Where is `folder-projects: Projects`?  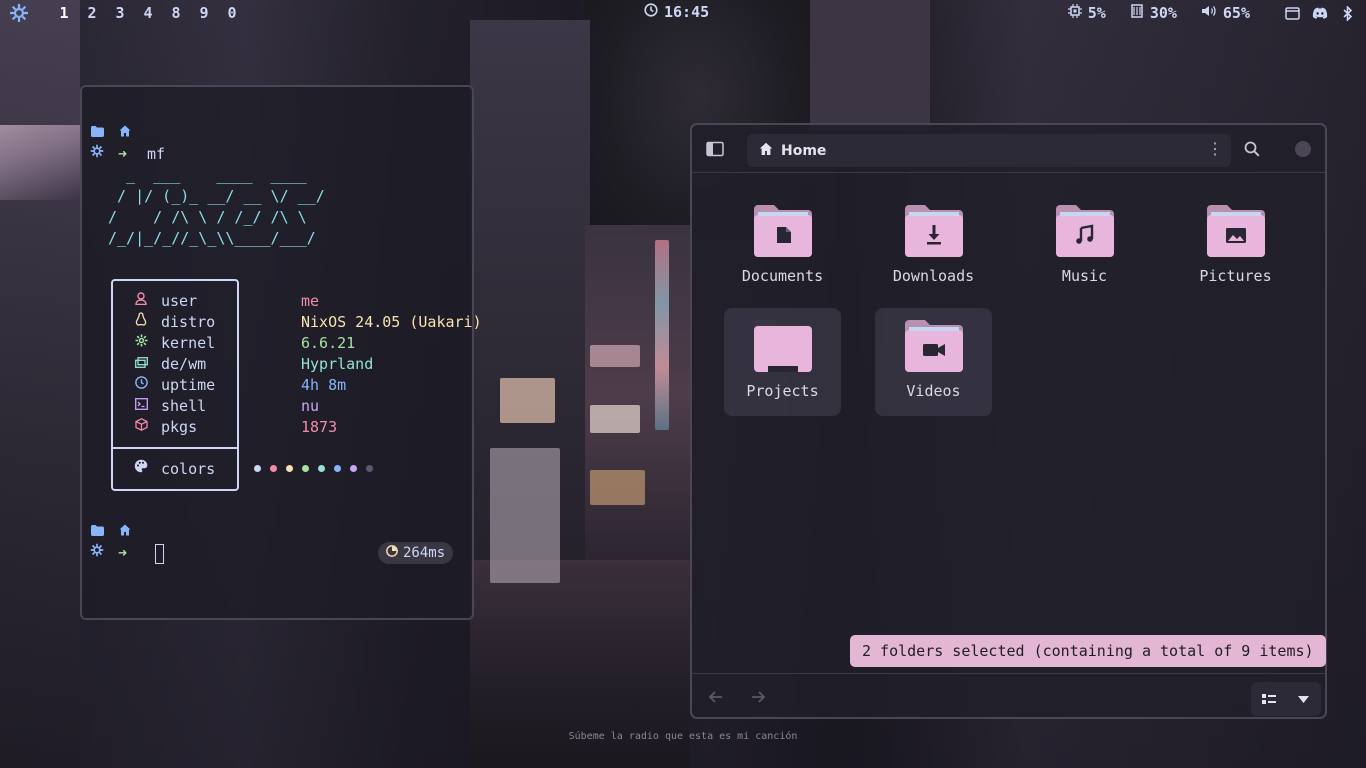
folder-projects: Projects is located at coordinates (782, 362).